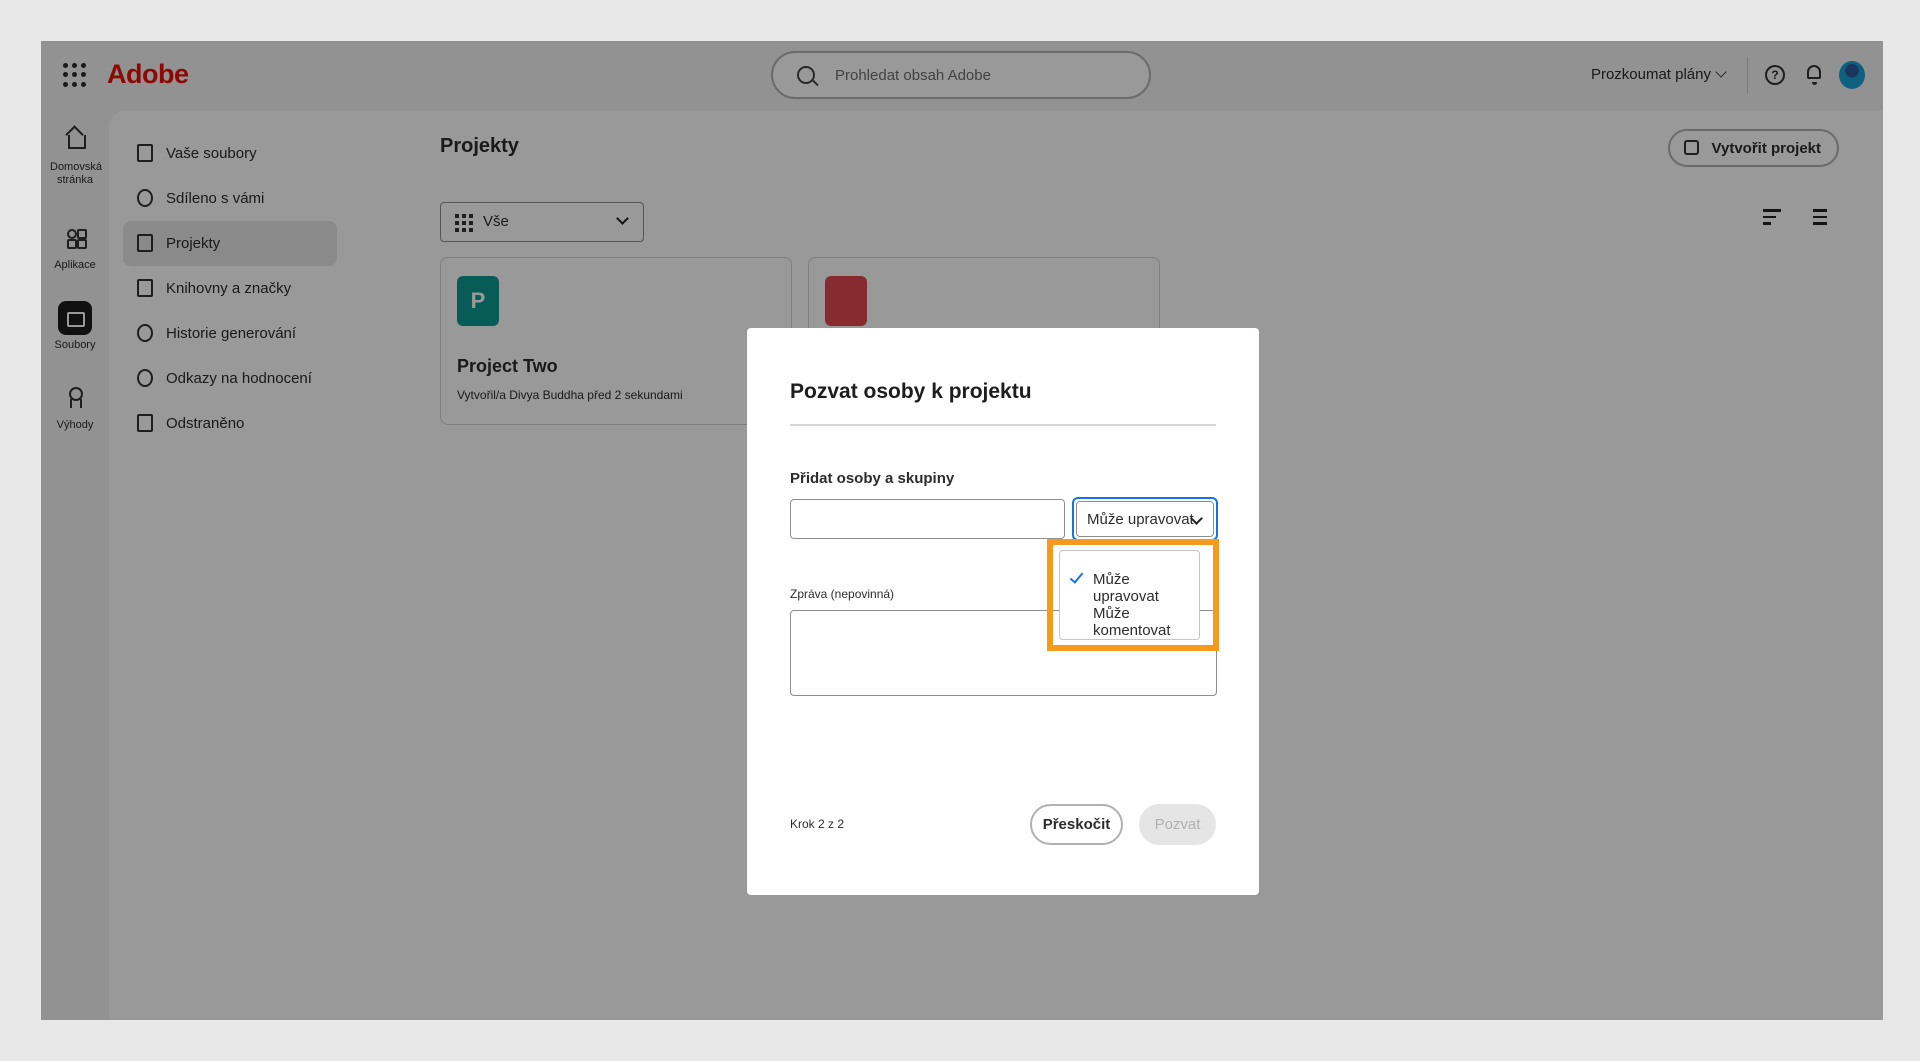 This screenshot has width=1920, height=1061. I want to click on skip-button: Přeskočit, so click(1076, 824).